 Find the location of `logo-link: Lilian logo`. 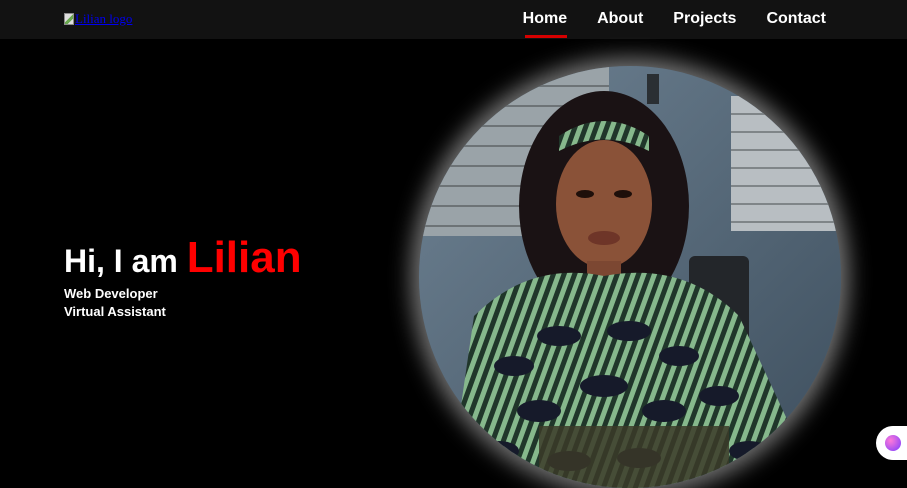

logo-link: Lilian logo is located at coordinates (98, 19).